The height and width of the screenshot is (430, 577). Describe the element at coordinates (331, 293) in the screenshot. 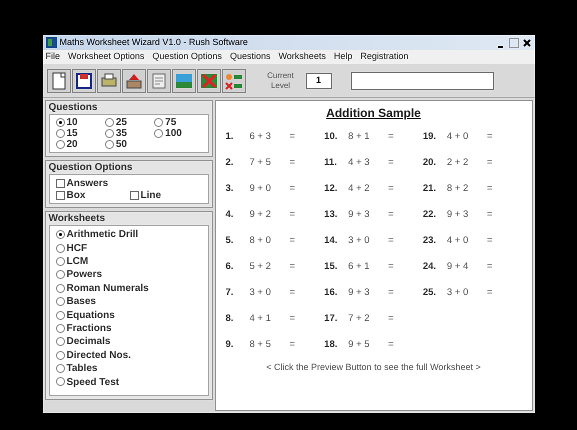

I see `question-number: 16.` at that location.